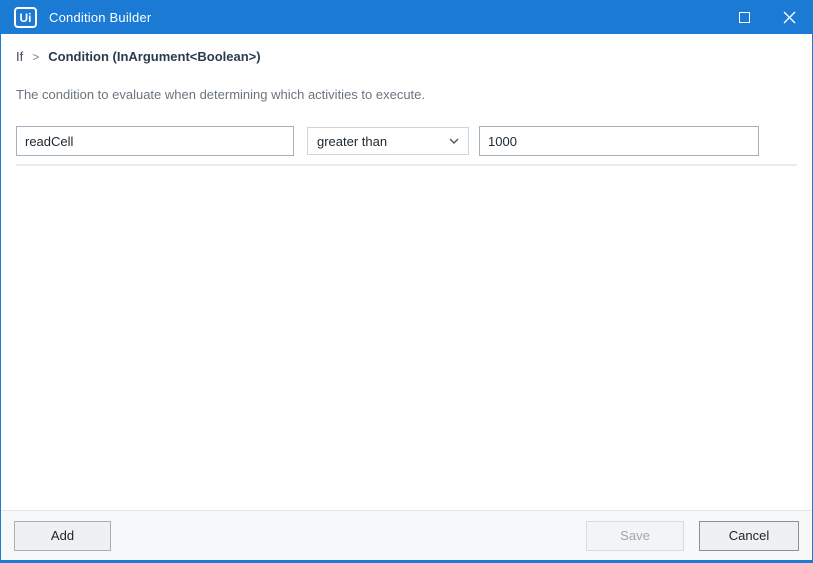 The height and width of the screenshot is (563, 813). I want to click on row-separator, so click(406, 165).